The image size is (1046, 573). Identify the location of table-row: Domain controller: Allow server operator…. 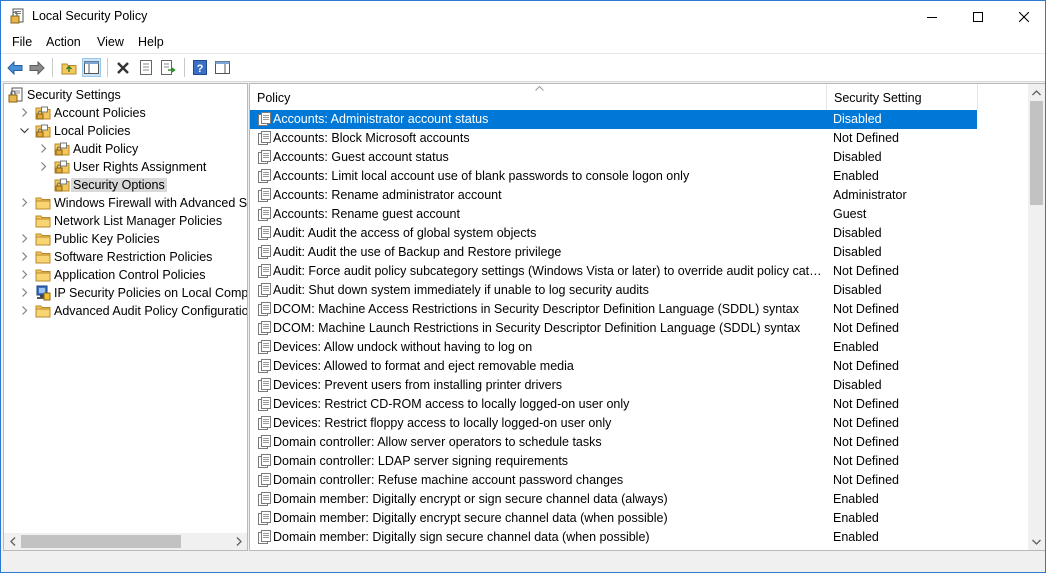
(613, 442).